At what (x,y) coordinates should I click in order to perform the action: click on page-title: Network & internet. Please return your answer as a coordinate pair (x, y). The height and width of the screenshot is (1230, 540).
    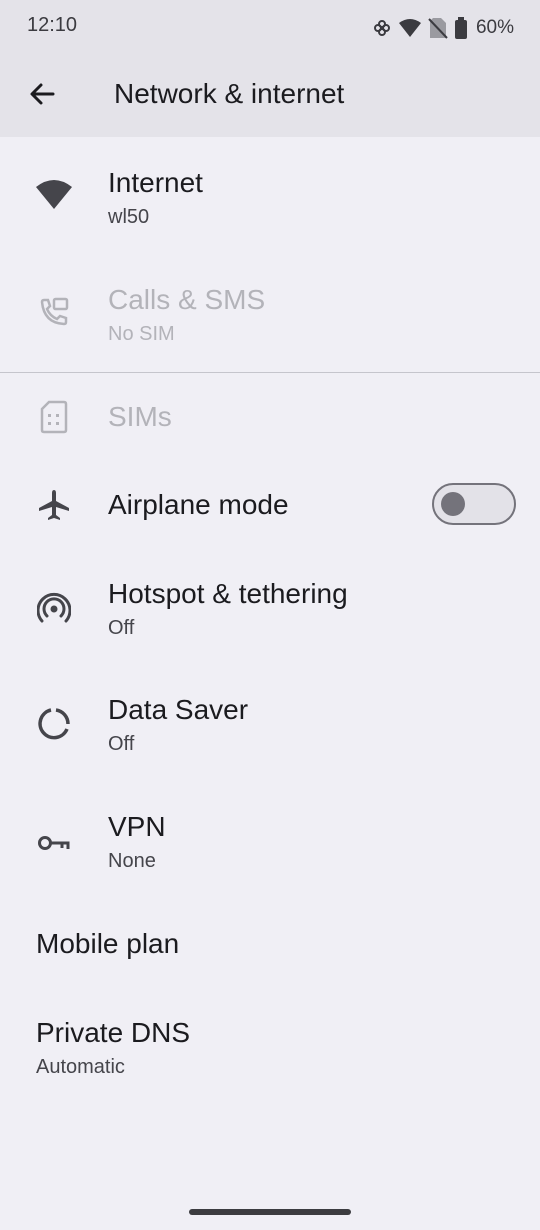
    Looking at the image, I should click on (229, 93).